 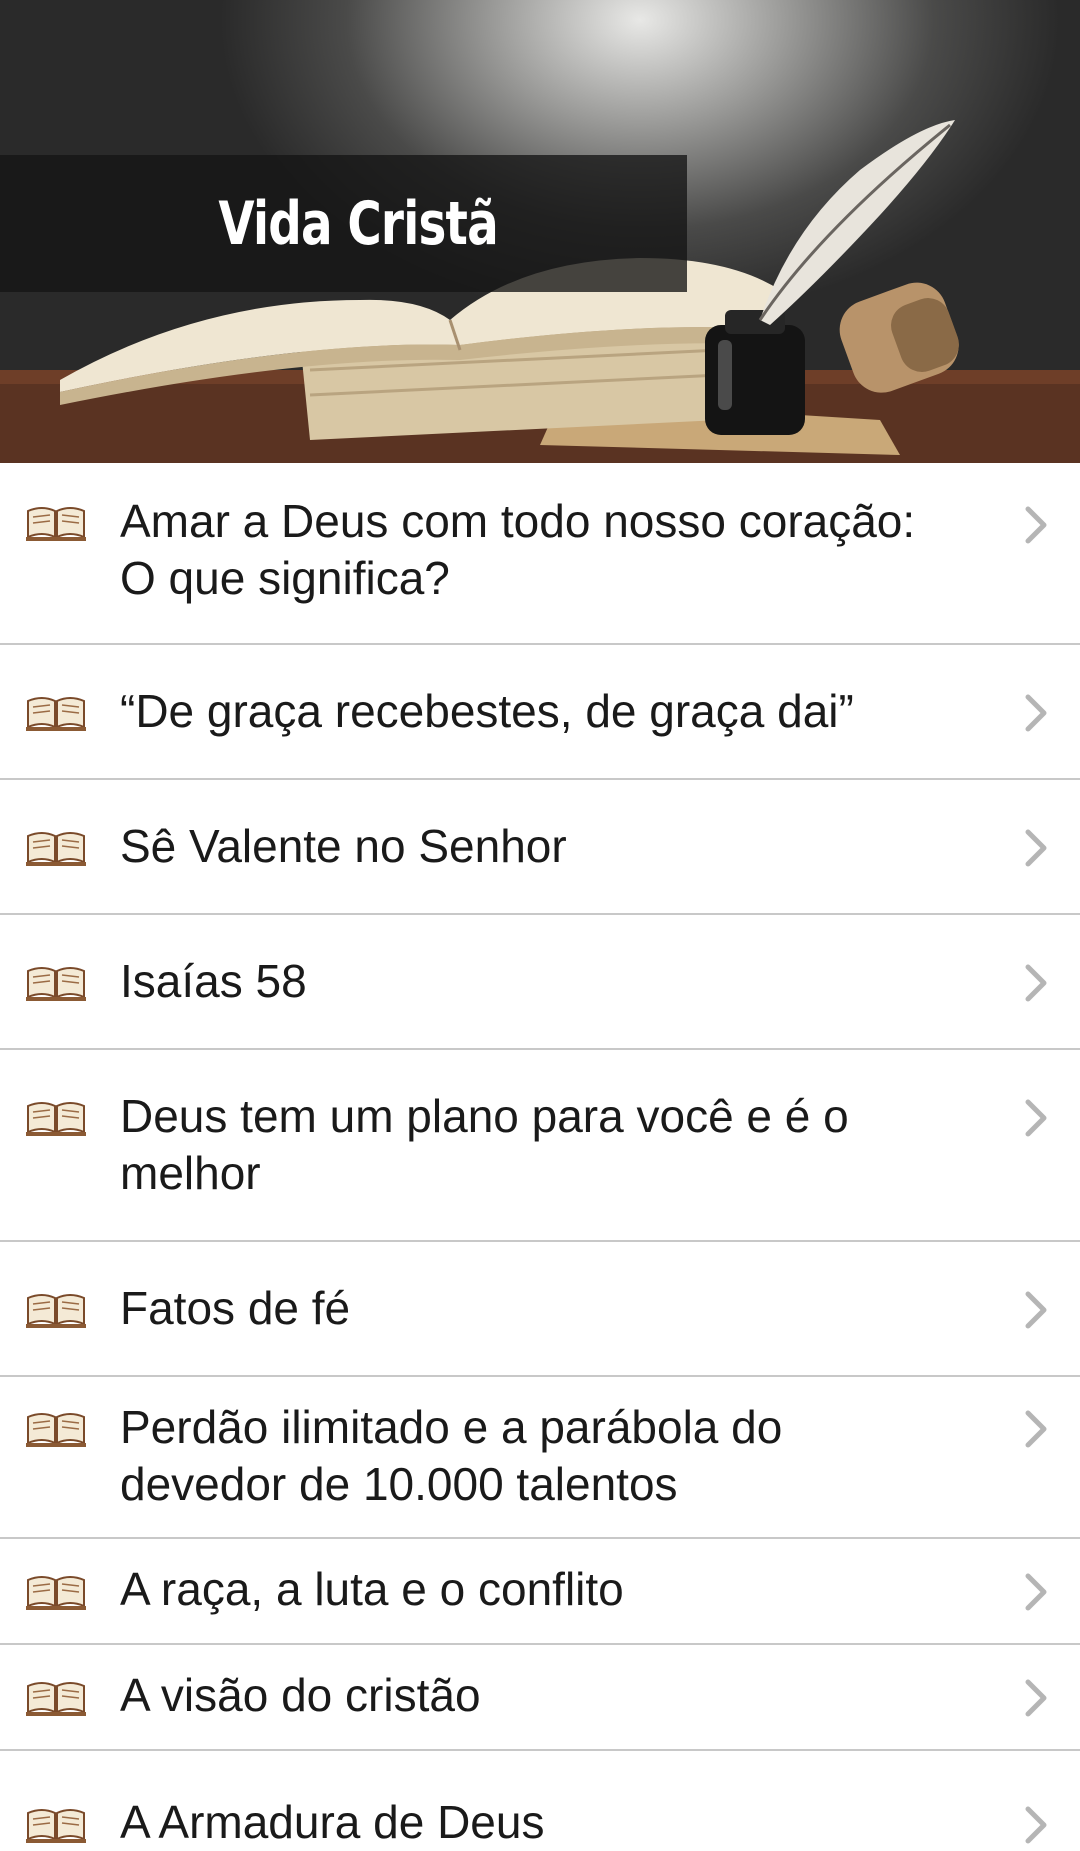 What do you see at coordinates (540, 1309) in the screenshot?
I see `list-item: Fatos de fé` at bounding box center [540, 1309].